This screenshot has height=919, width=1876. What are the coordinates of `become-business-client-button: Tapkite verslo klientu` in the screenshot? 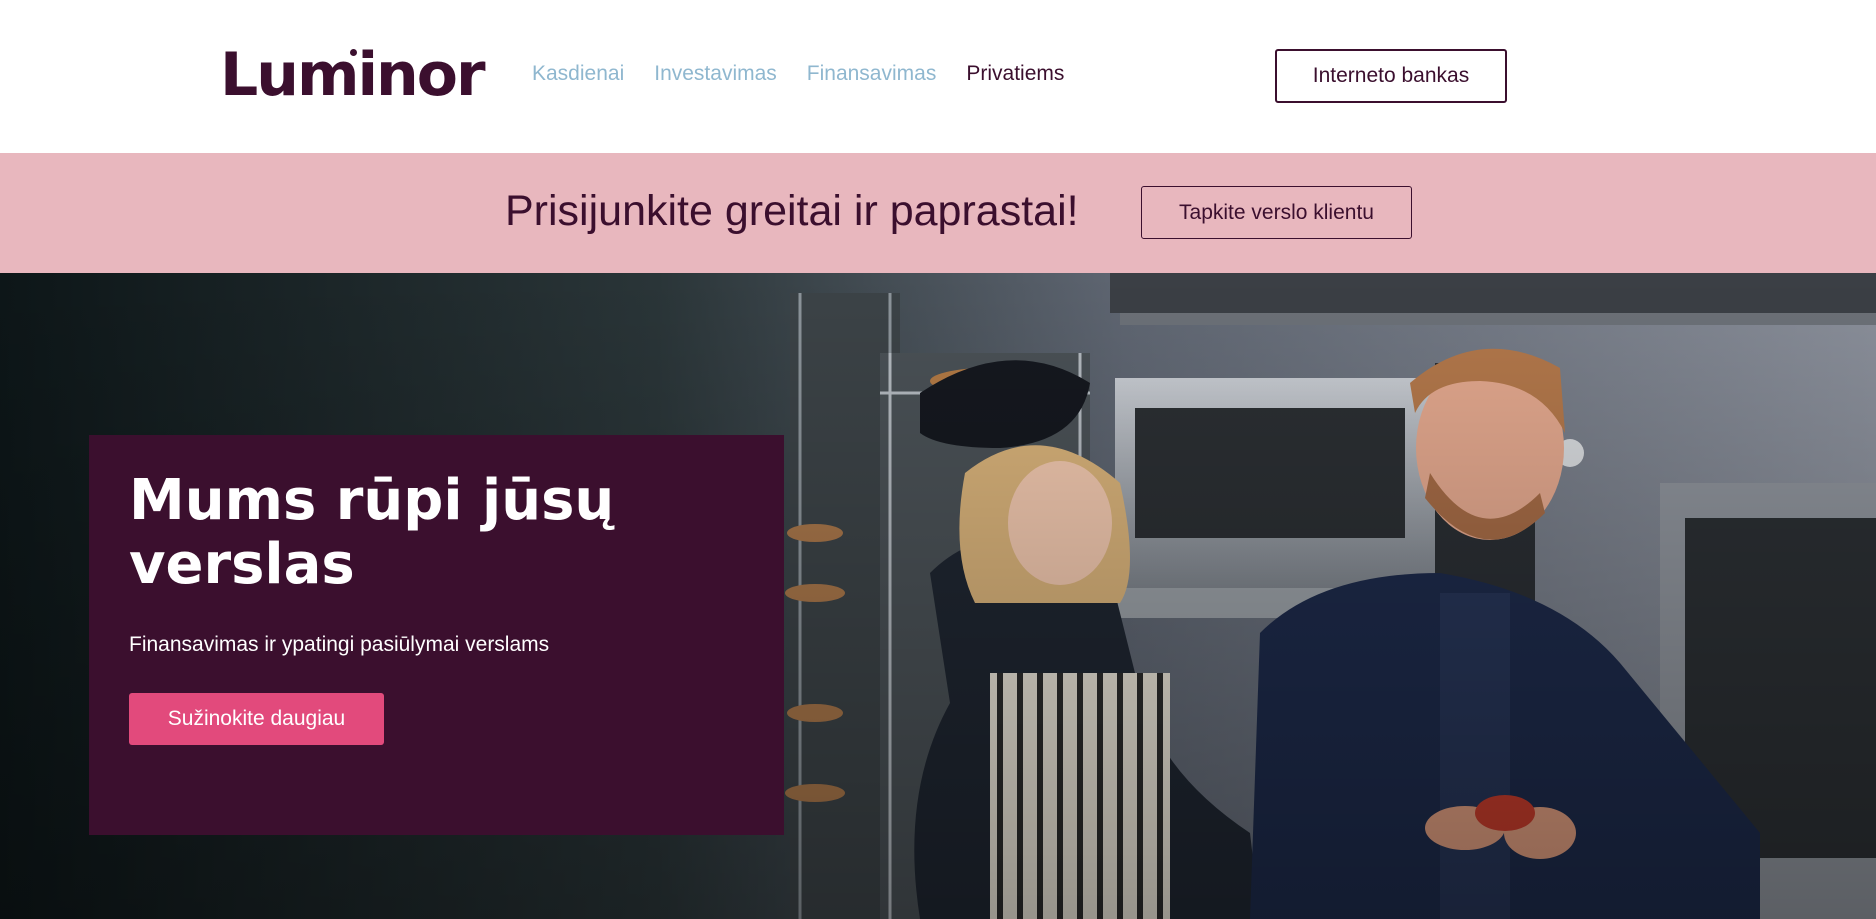 It's located at (1276, 212).